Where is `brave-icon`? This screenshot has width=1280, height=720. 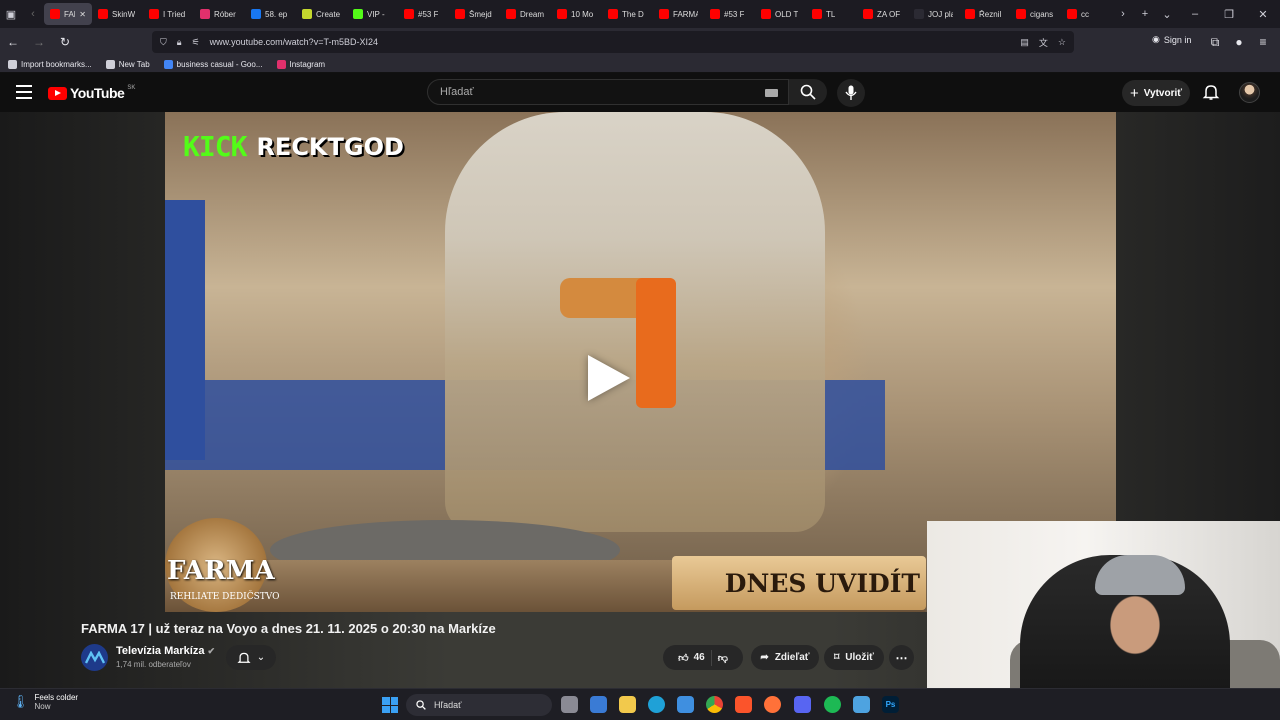
brave-icon is located at coordinates (743, 704).